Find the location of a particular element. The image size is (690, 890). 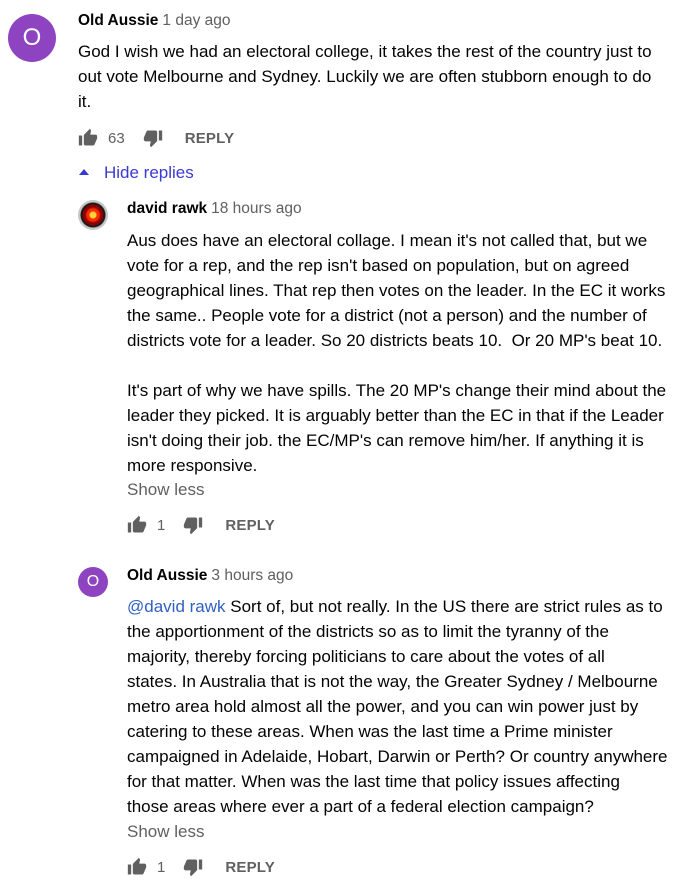

comment-actions: 63 REPLY is located at coordinates (156, 138).